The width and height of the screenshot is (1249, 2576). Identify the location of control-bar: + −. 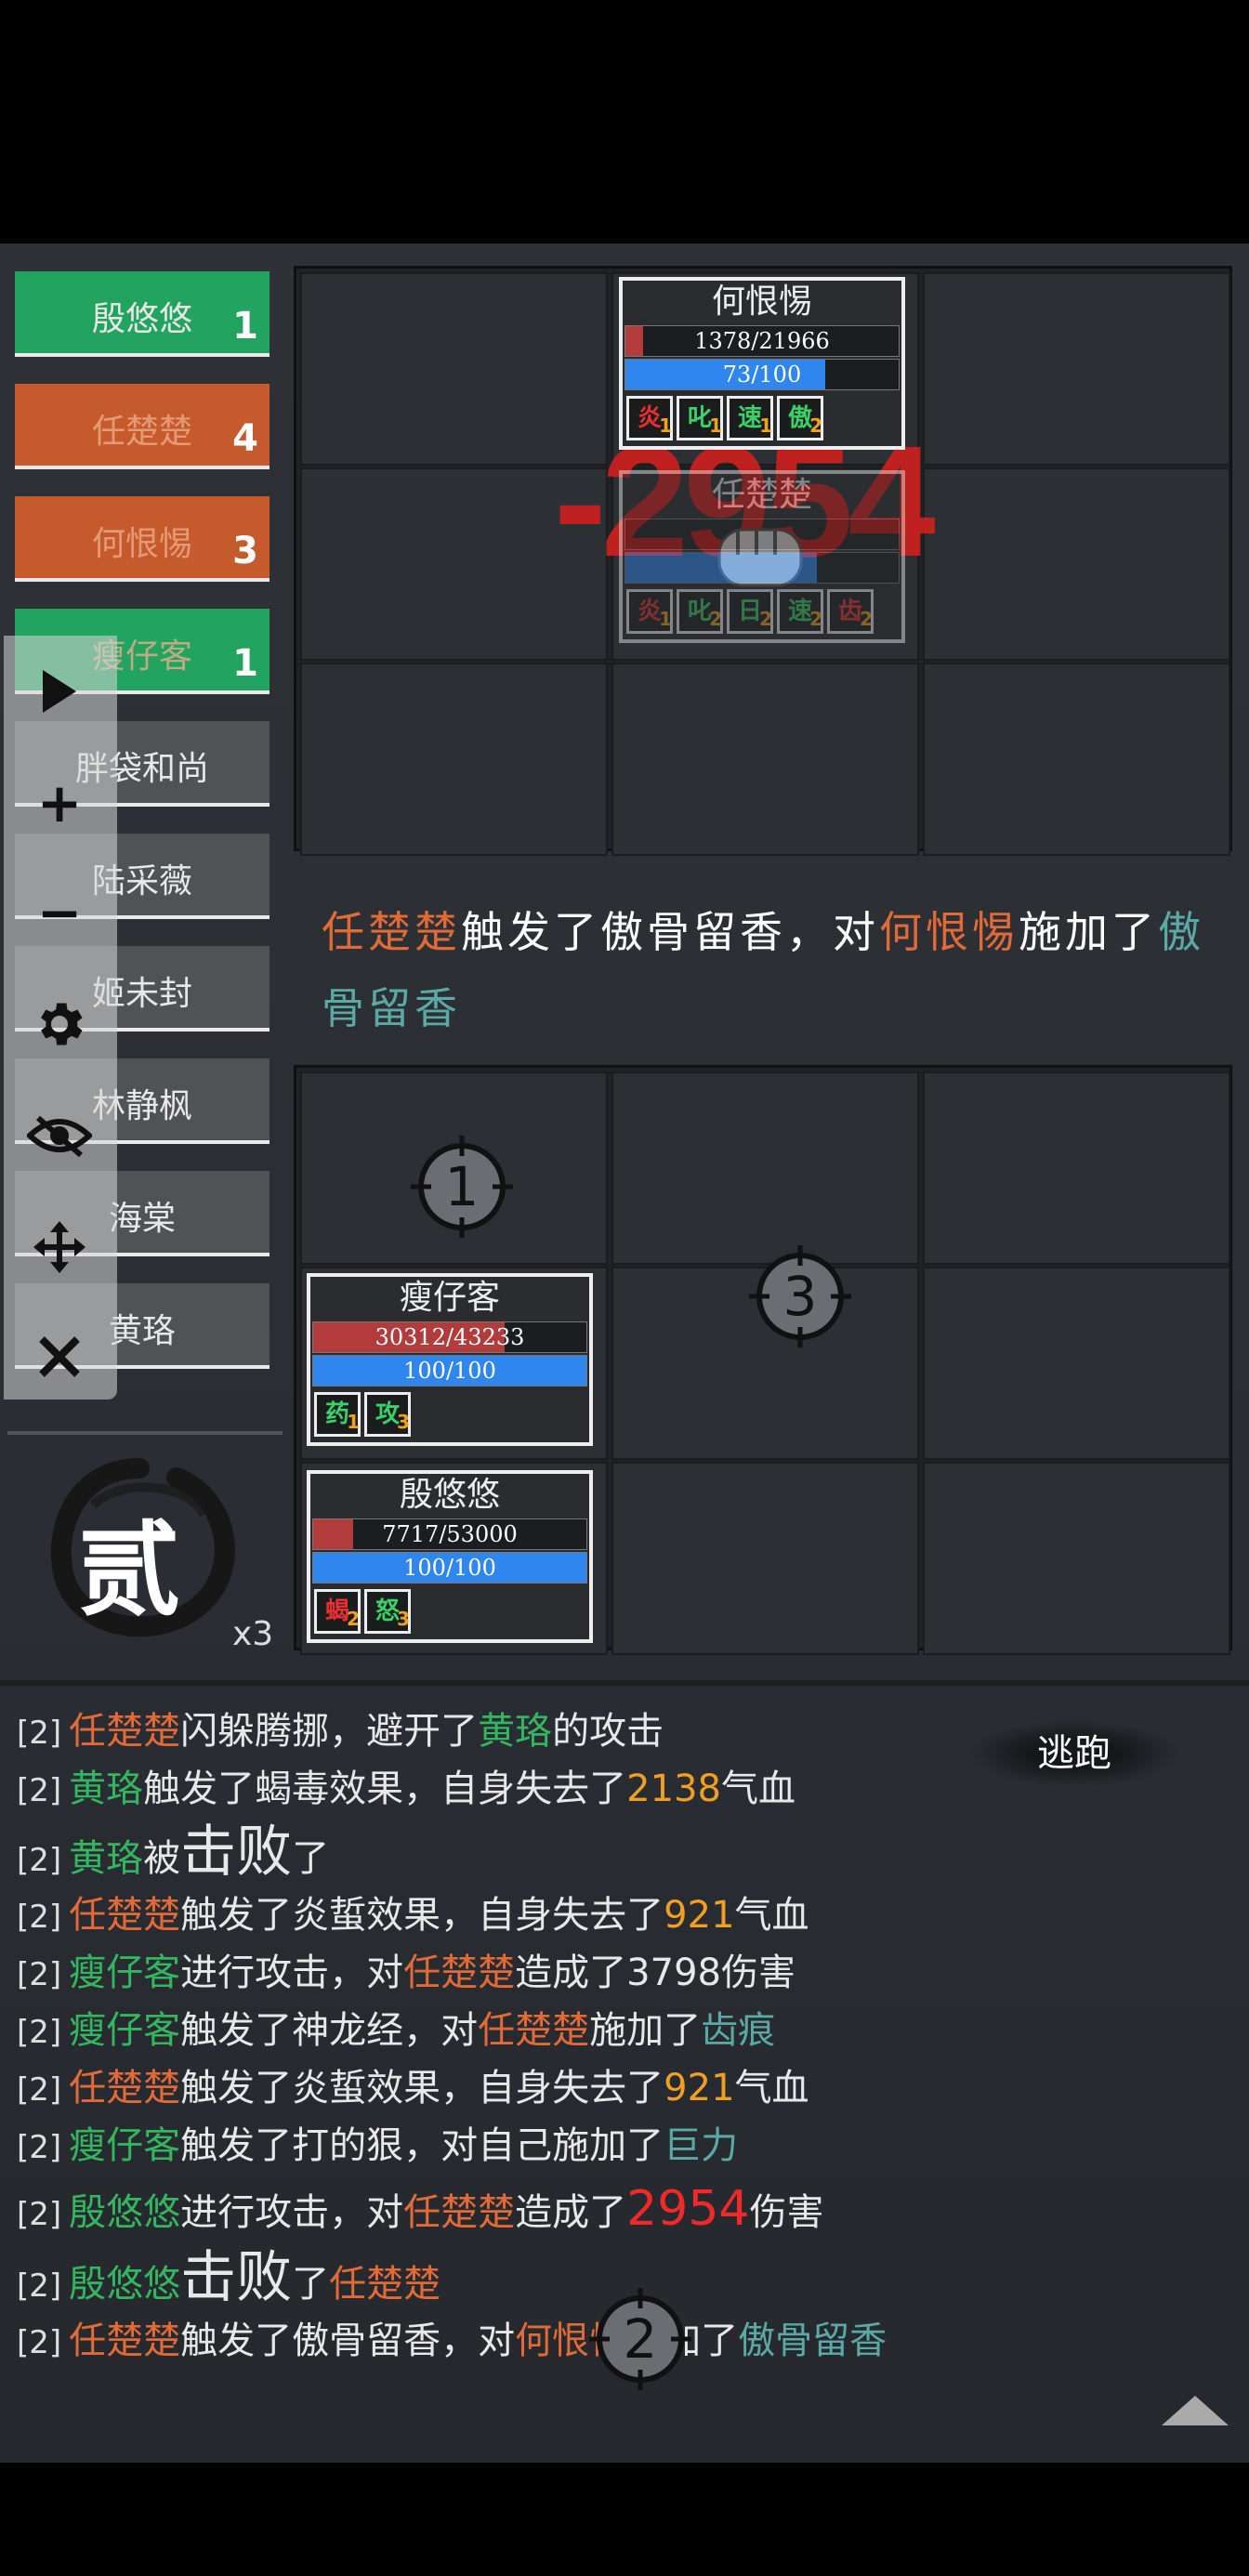
(60, 1018).